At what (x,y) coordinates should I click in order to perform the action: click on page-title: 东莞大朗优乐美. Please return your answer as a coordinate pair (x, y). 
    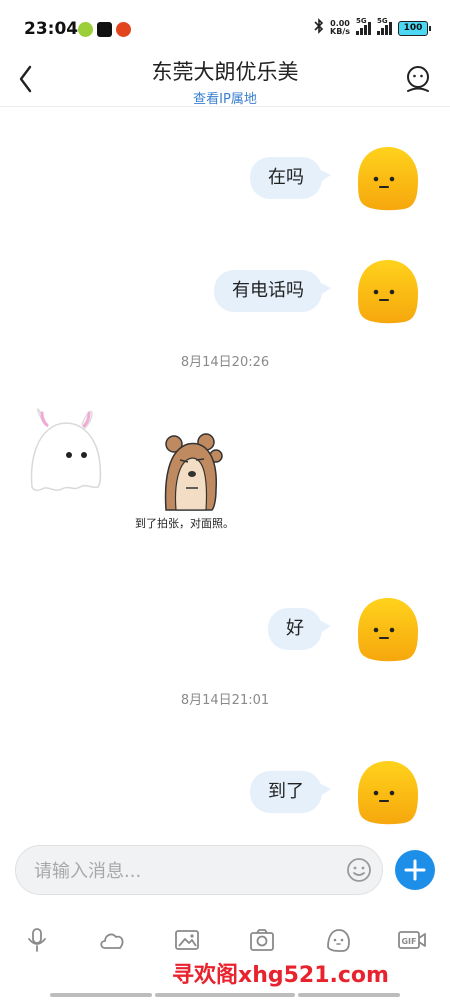
    Looking at the image, I should click on (225, 72).